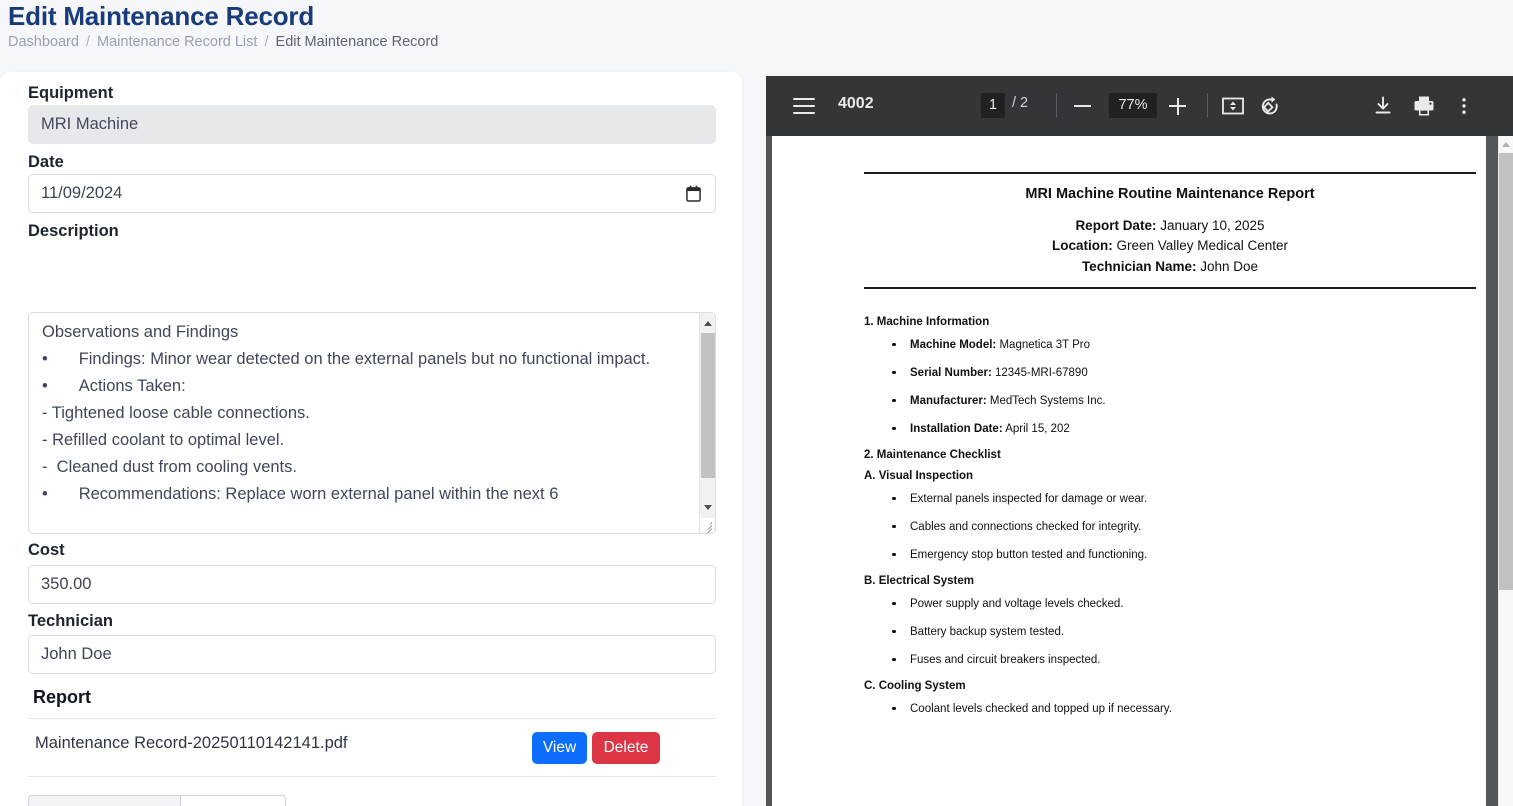 This screenshot has height=806, width=1513. What do you see at coordinates (987, 631) in the screenshot?
I see `pdf-list-item-value: Battery backup system tested.` at bounding box center [987, 631].